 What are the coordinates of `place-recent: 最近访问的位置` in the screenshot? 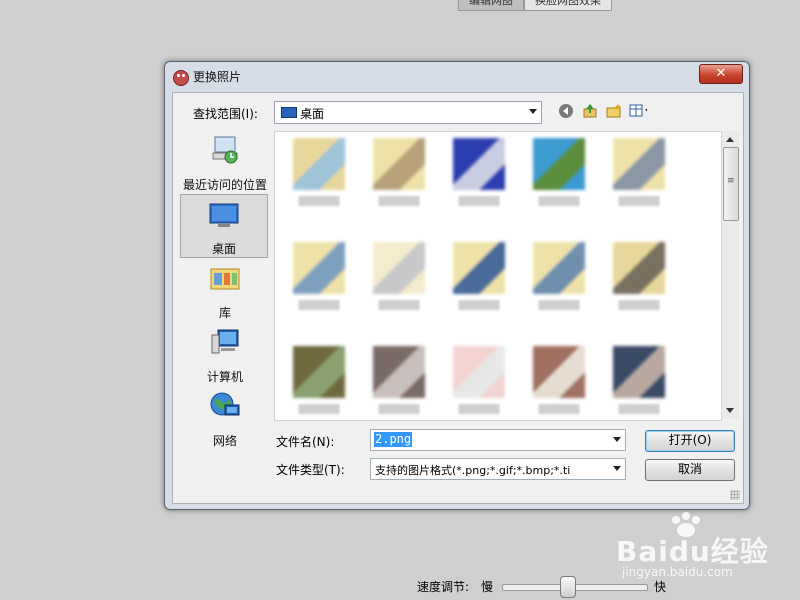 It's located at (225, 162).